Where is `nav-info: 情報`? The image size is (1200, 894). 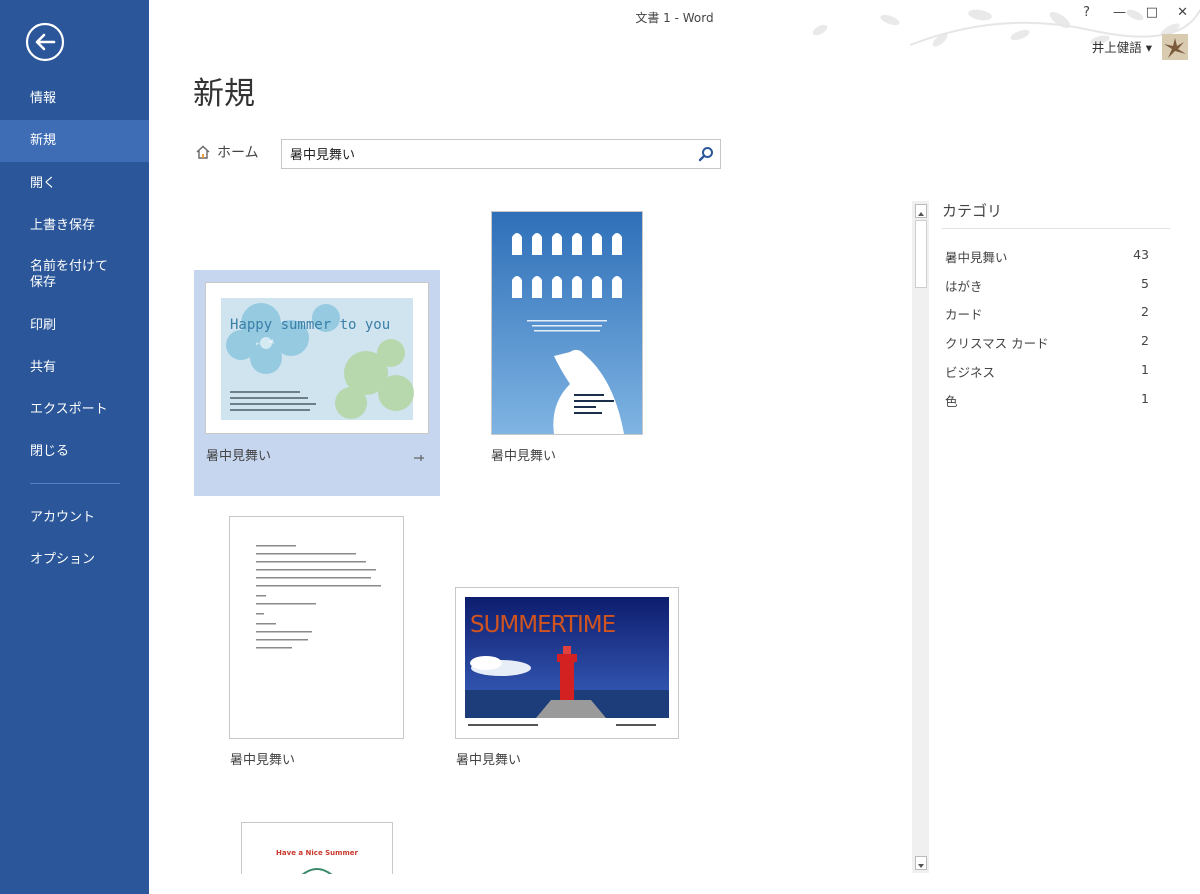 nav-info: 情報 is located at coordinates (74, 99).